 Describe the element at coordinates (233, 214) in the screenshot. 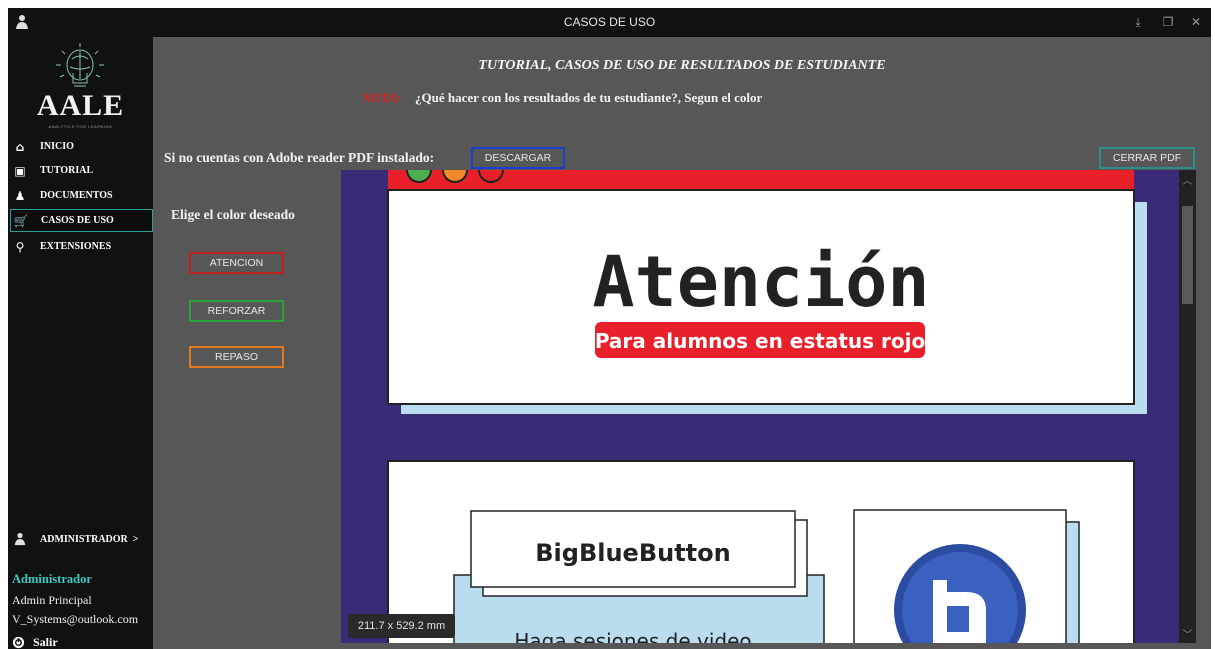

I see `choose-color-label: Elige el color deseado` at that location.